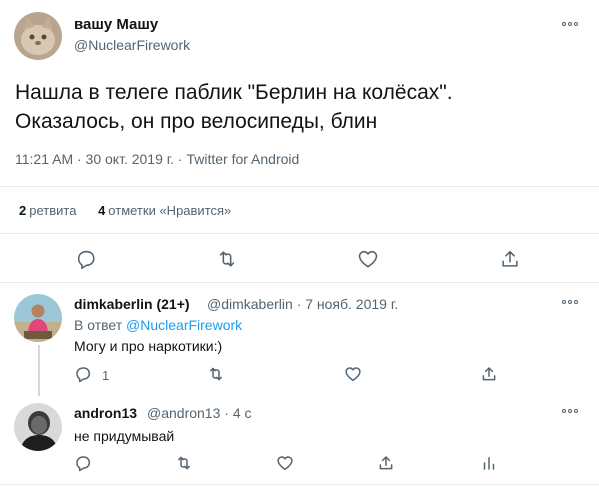  I want to click on main-display-name: вашу Машу, so click(116, 24).